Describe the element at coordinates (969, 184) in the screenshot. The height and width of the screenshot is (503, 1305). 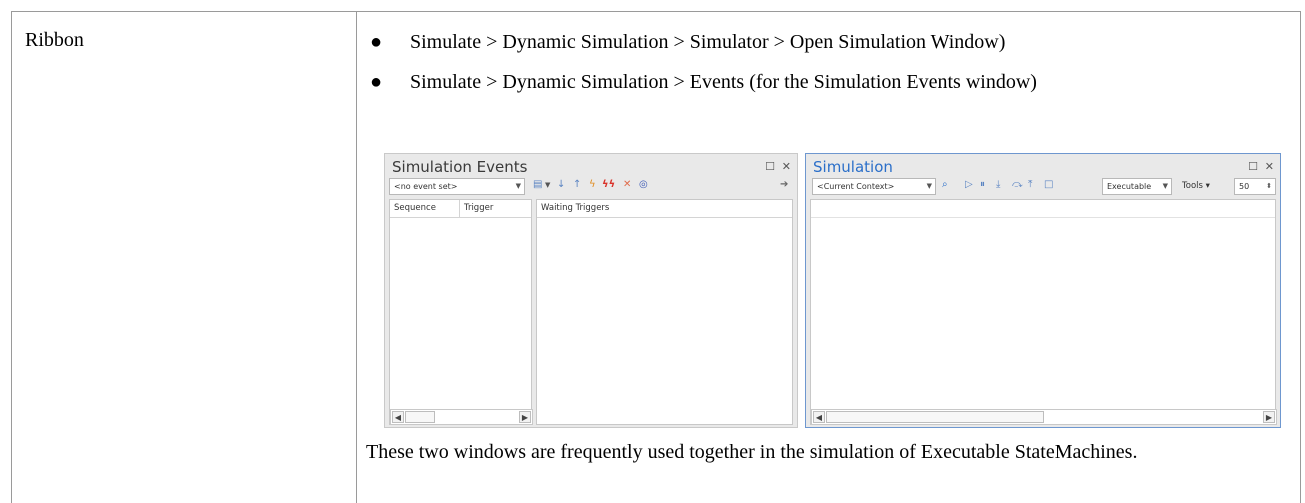
I see `run-icon: ▷` at that location.